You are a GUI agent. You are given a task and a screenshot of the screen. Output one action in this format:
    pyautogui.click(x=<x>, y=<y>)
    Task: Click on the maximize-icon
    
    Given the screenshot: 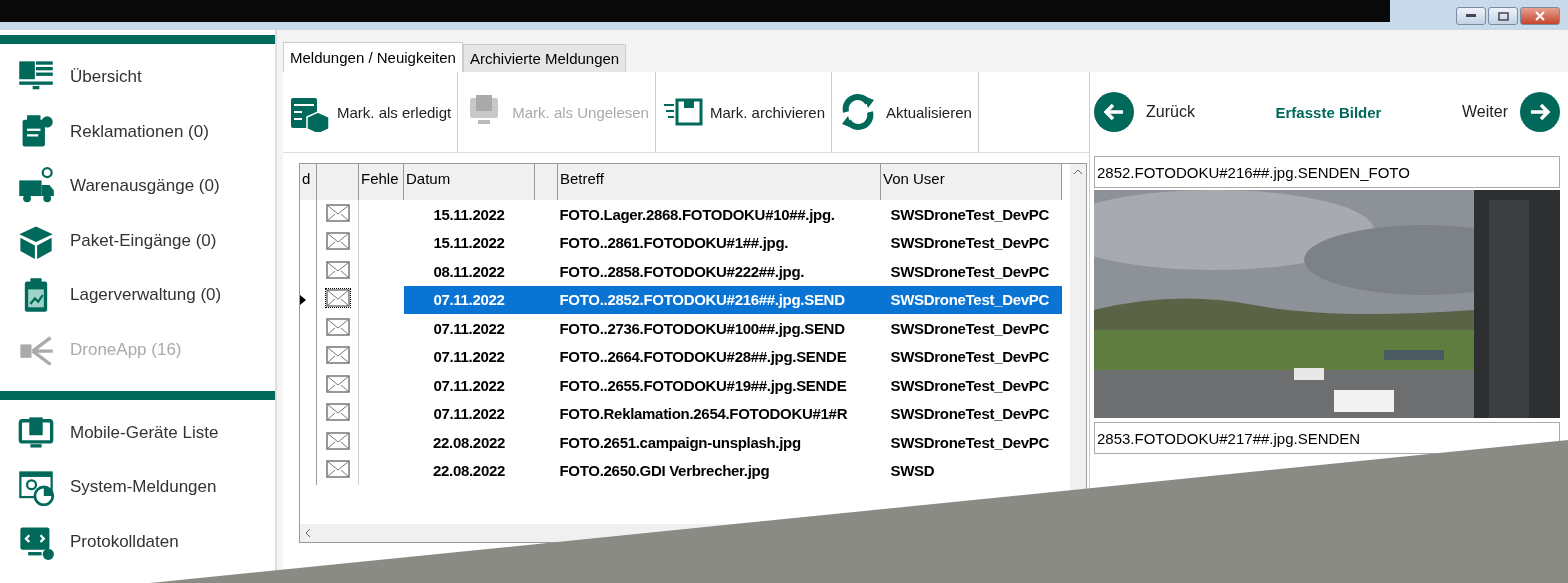 What is the action you would take?
    pyautogui.click(x=1503, y=16)
    